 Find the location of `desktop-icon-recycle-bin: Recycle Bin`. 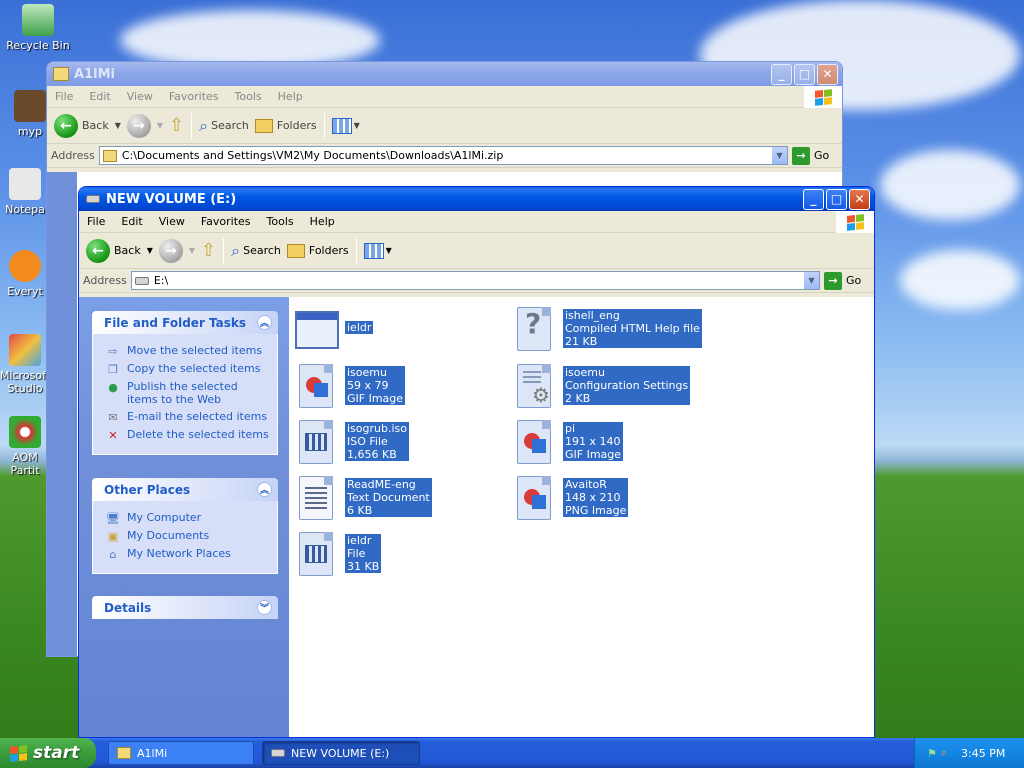

desktop-icon-recycle-bin: Recycle Bin is located at coordinates (38, 28).